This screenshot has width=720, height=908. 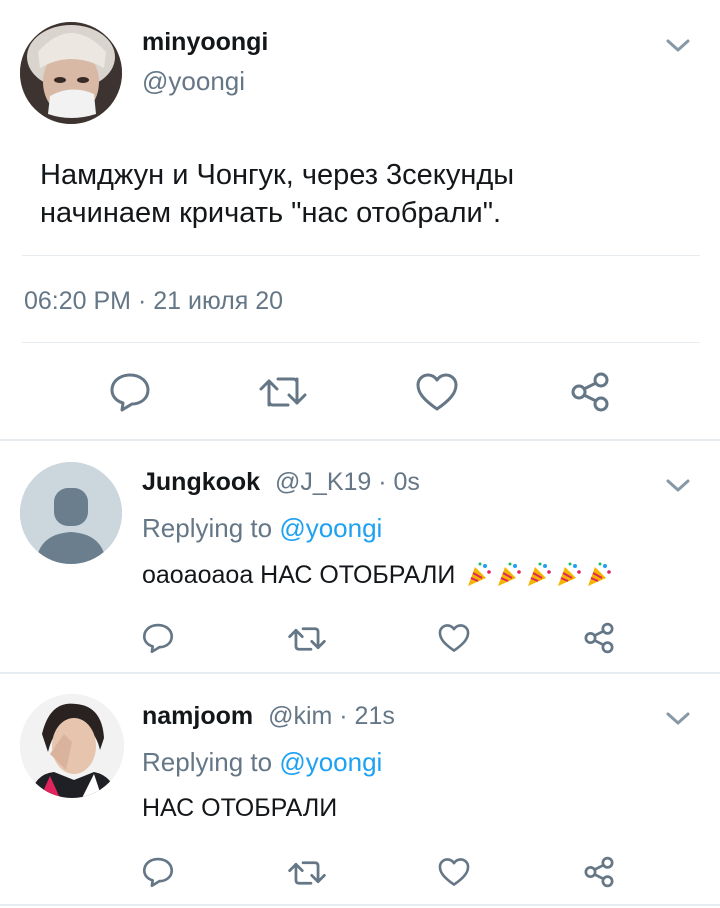 What do you see at coordinates (299, 575) in the screenshot?
I see `reply-text-content: оаоаоаоа НАС ОТОБРАЛИ` at bounding box center [299, 575].